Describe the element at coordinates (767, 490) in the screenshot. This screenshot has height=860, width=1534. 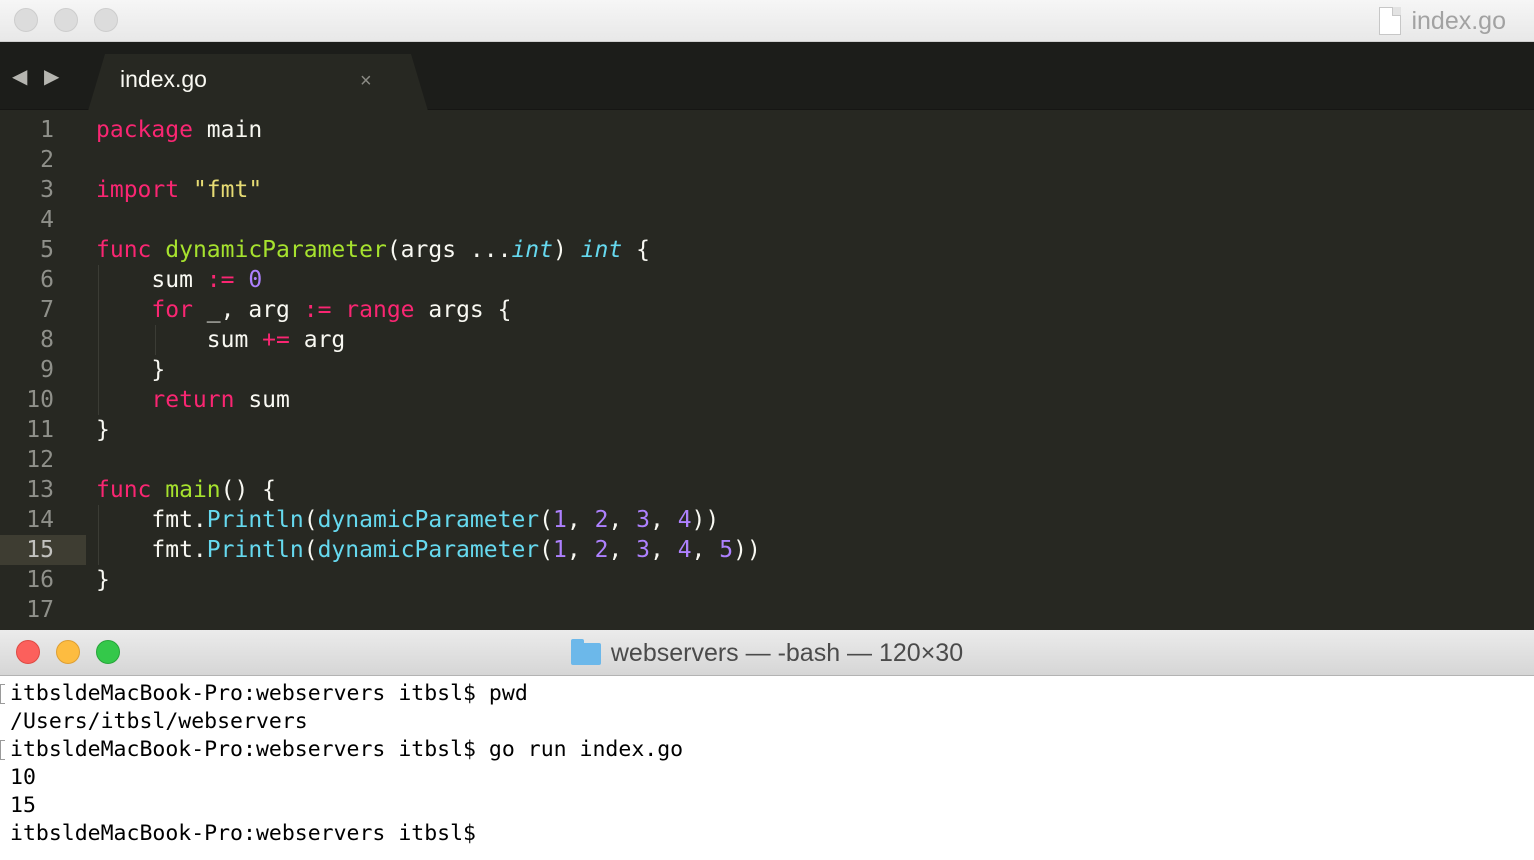
I see `code-line: 13 func main() {` at that location.